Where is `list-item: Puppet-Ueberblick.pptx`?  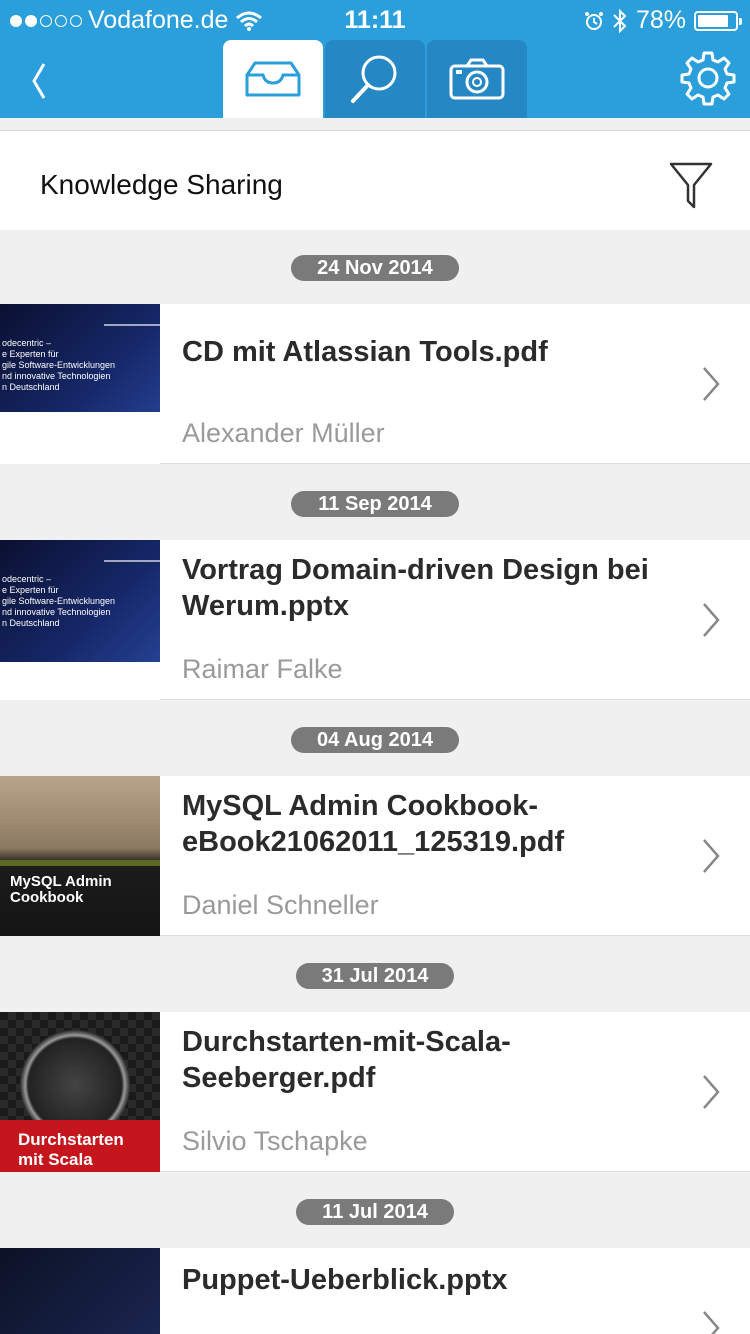
list-item: Puppet-Ueberblick.pptx is located at coordinates (375, 1291).